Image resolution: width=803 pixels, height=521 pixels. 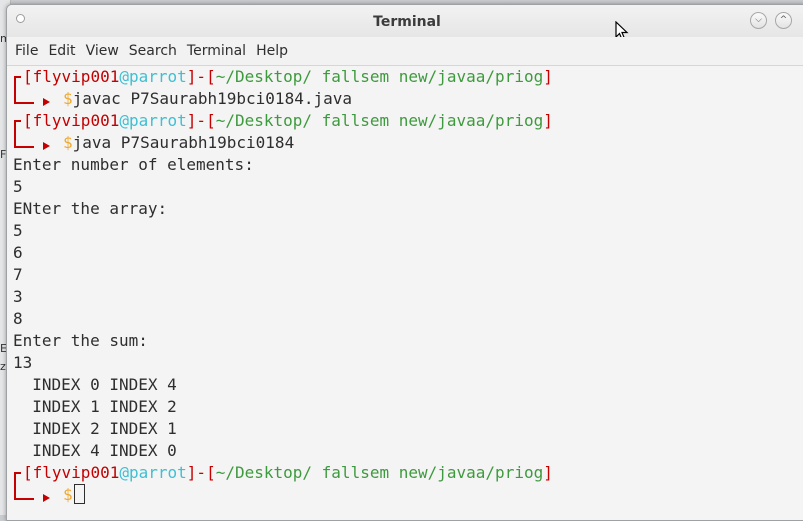 What do you see at coordinates (61, 51) in the screenshot?
I see `menu-edit: Edit` at bounding box center [61, 51].